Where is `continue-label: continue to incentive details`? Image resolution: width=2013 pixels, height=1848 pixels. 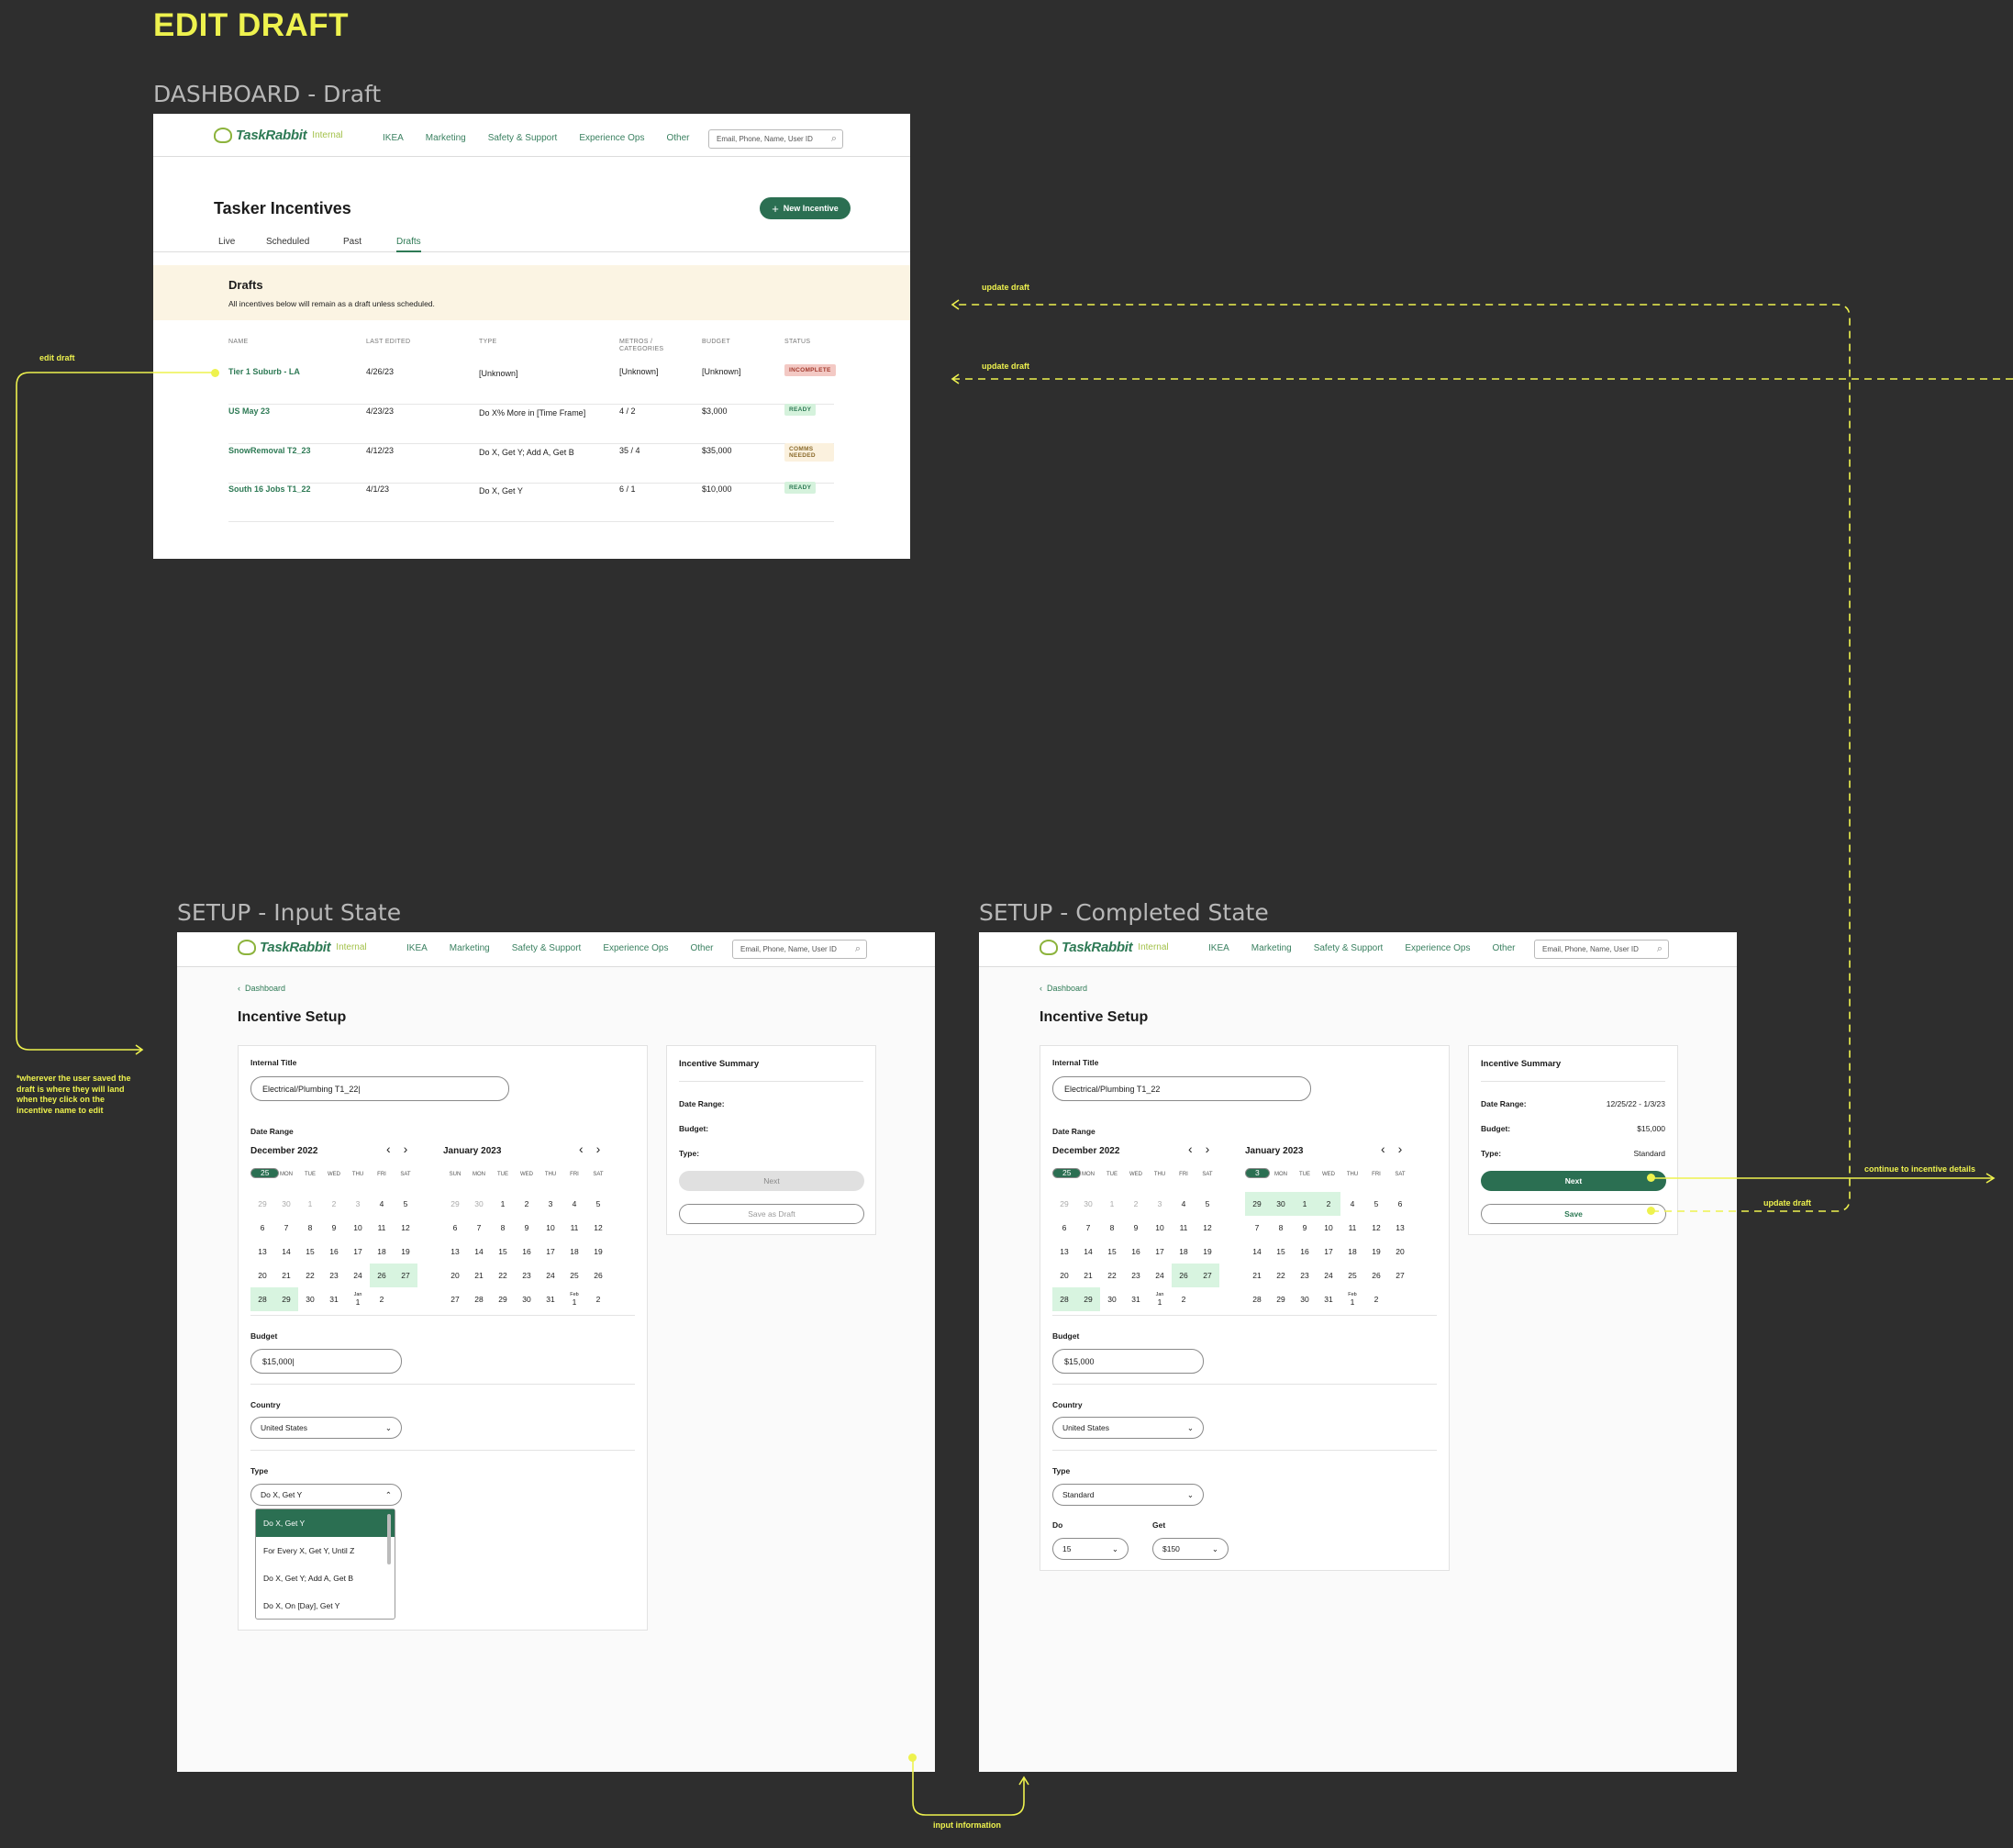 continue-label: continue to incentive details is located at coordinates (1920, 1169).